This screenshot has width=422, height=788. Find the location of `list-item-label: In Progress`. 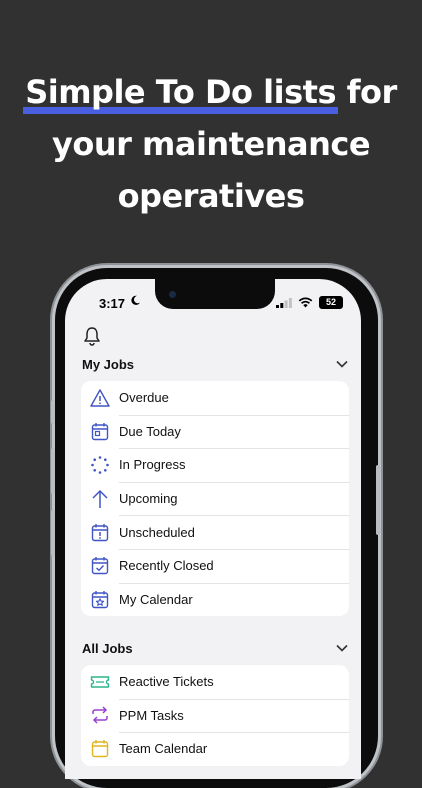

list-item-label: In Progress is located at coordinates (152, 465).